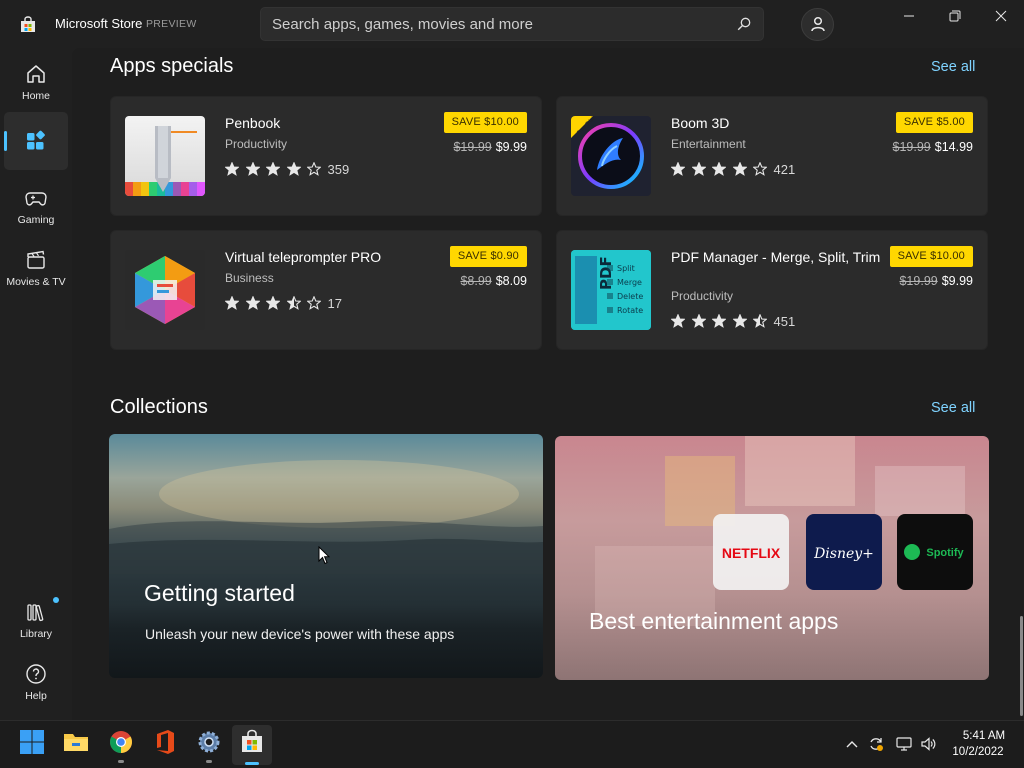  What do you see at coordinates (167, 744) in the screenshot?
I see `taskbar-office` at bounding box center [167, 744].